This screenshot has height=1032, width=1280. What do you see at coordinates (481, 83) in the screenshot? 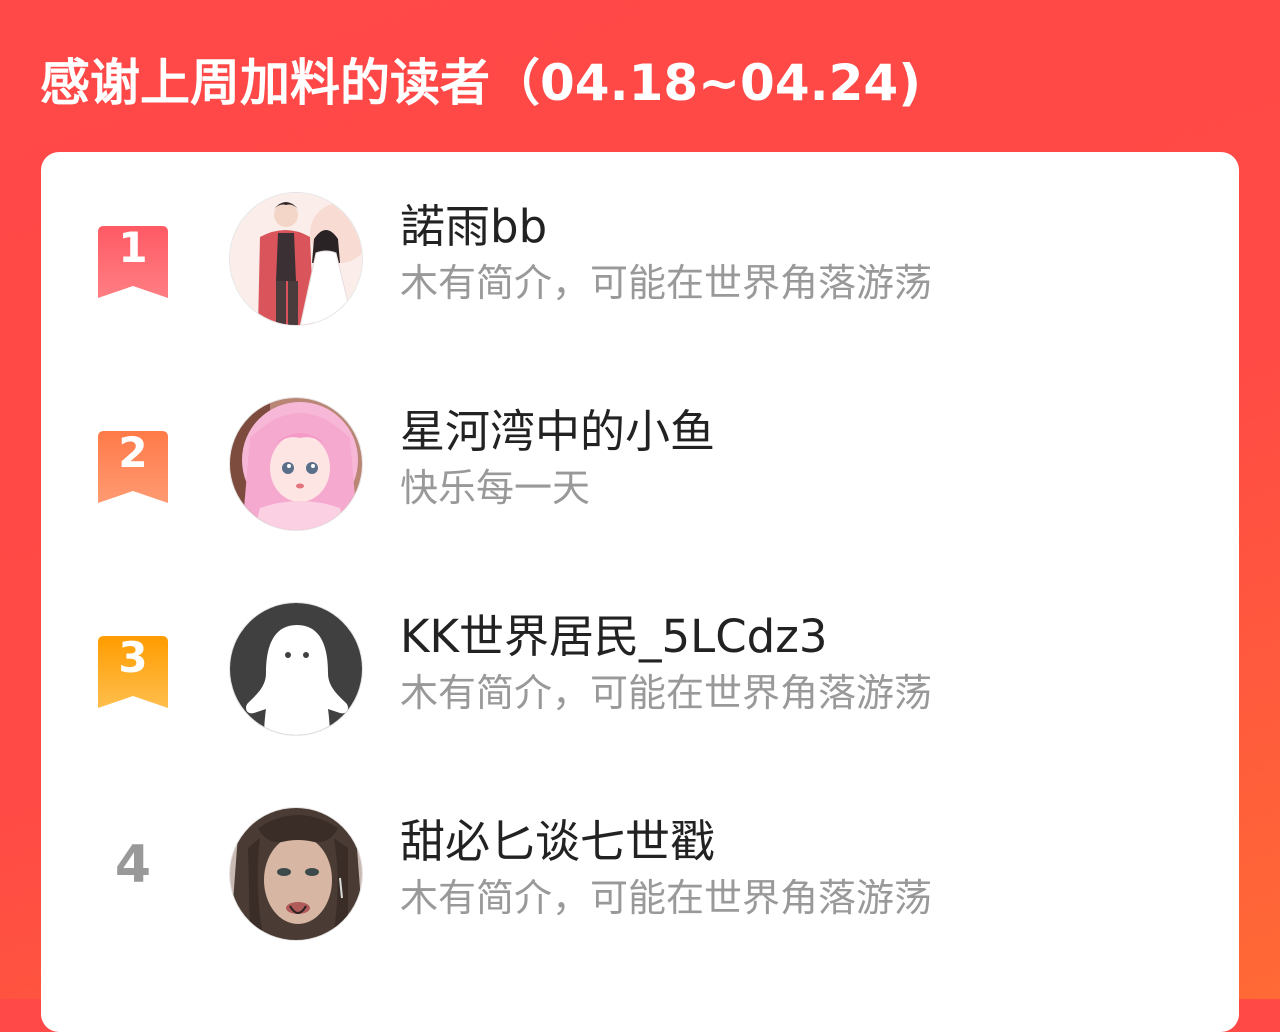
I see `page-title: 感谢上周加料的读者（04.18~04.24)` at bounding box center [481, 83].